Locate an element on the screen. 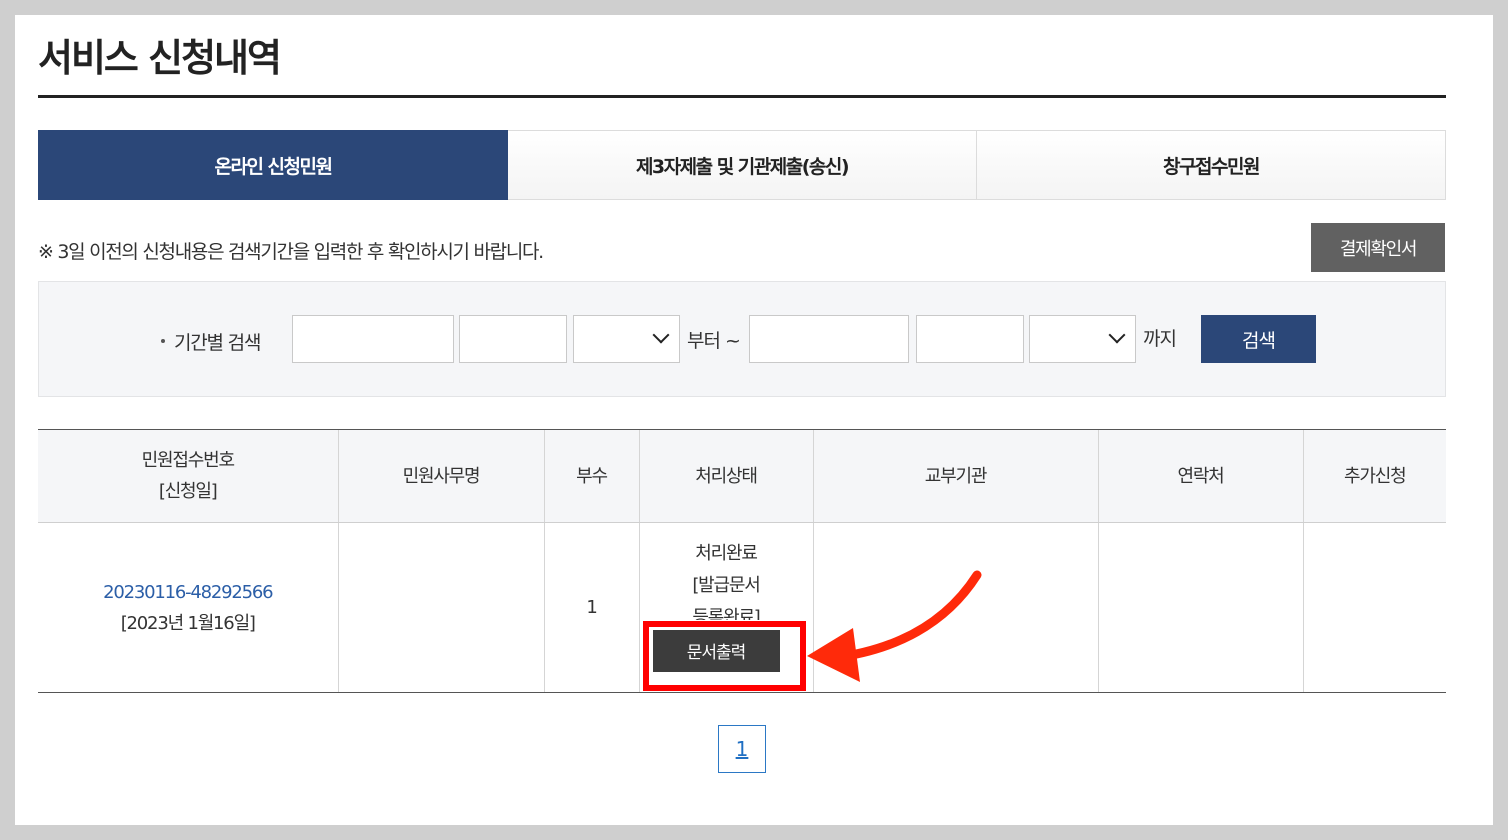 This screenshot has width=1508, height=840. search-button: 검색 is located at coordinates (1258, 339).